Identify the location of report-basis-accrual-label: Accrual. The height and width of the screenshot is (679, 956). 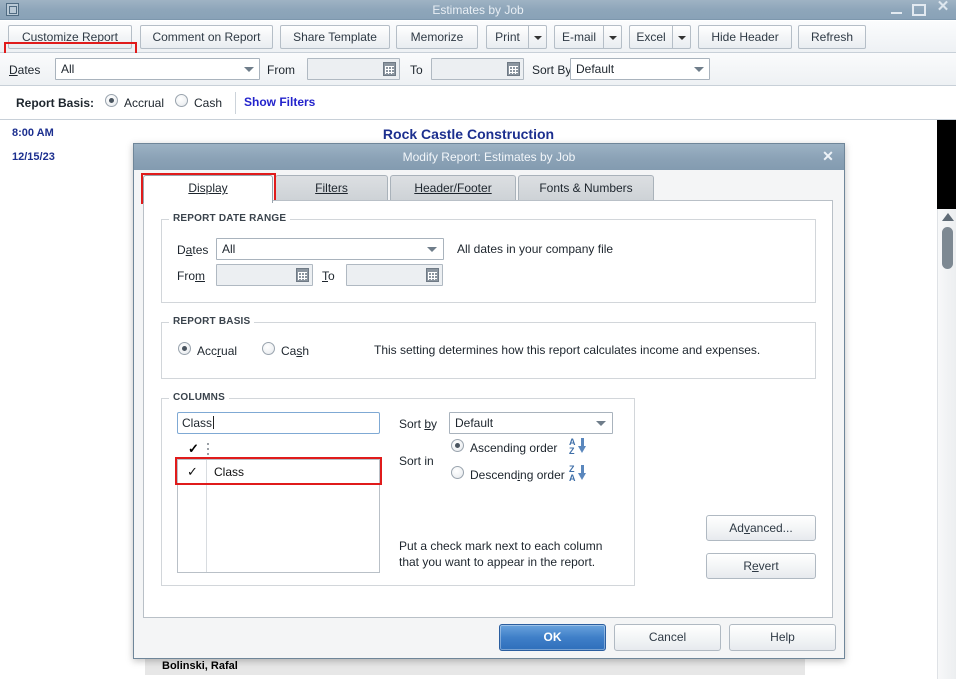
(144, 103).